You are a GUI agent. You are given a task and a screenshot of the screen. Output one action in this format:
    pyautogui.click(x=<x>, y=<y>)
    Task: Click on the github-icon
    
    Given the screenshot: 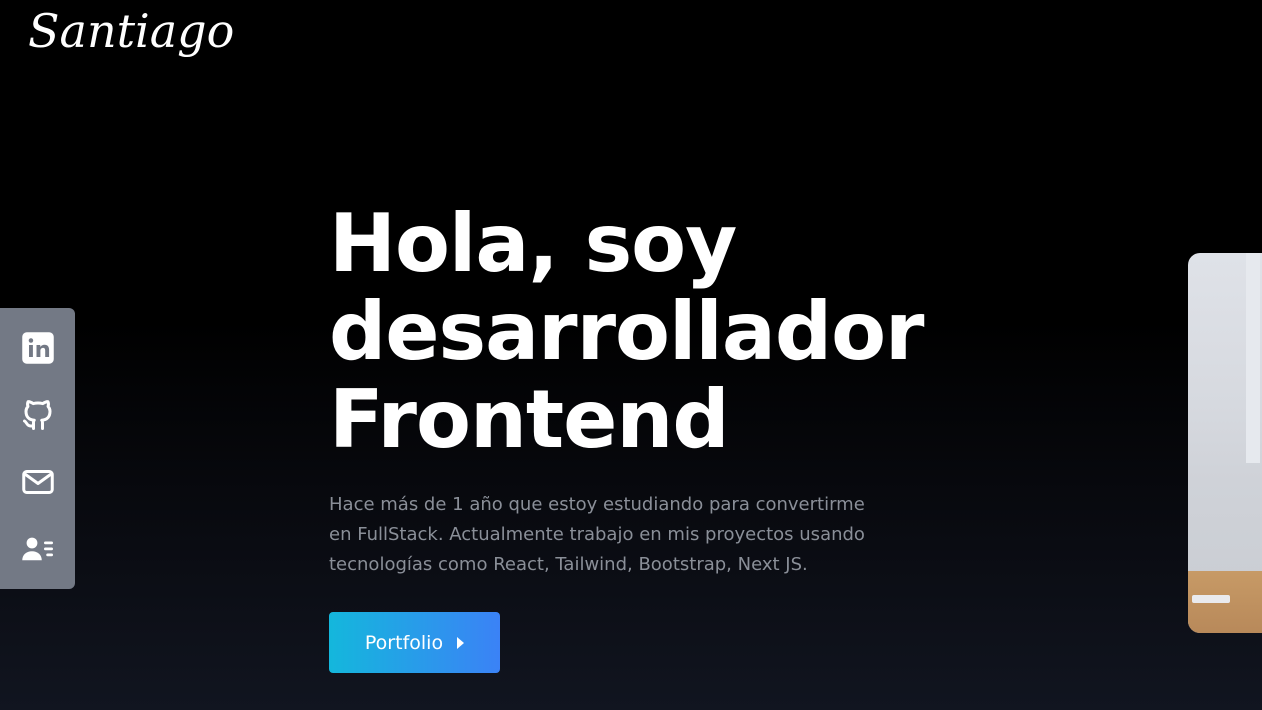 What is the action you would take?
    pyautogui.click(x=36, y=414)
    